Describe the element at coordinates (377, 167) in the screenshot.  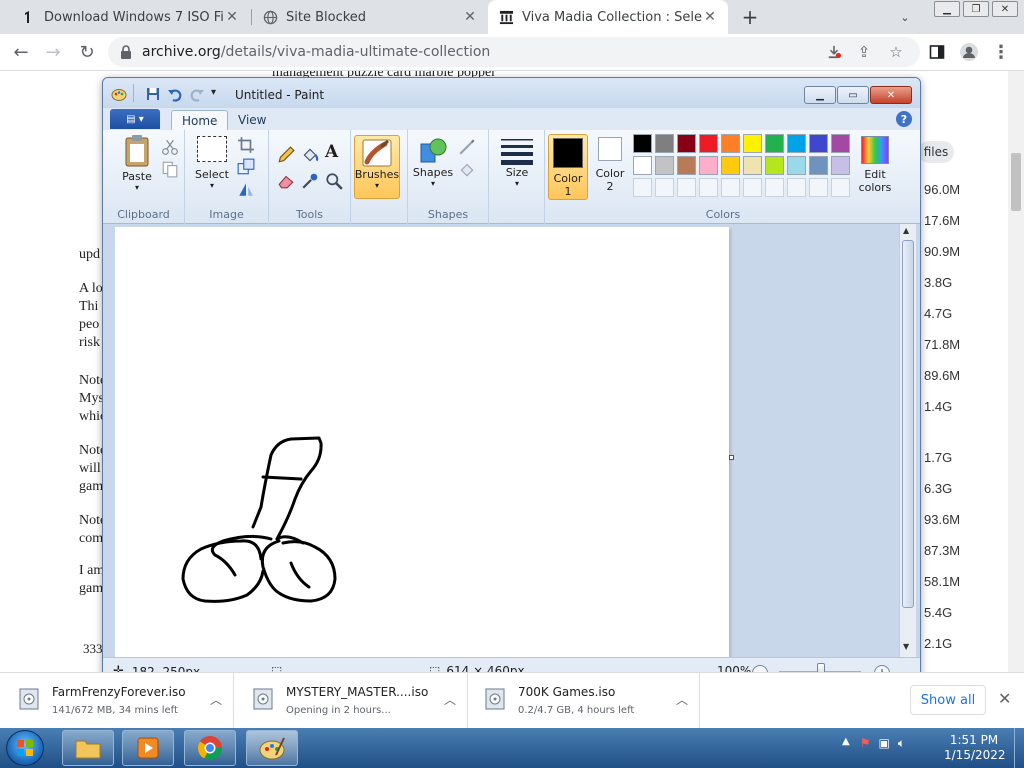
I see `brushes-button: Brushes ▾` at that location.